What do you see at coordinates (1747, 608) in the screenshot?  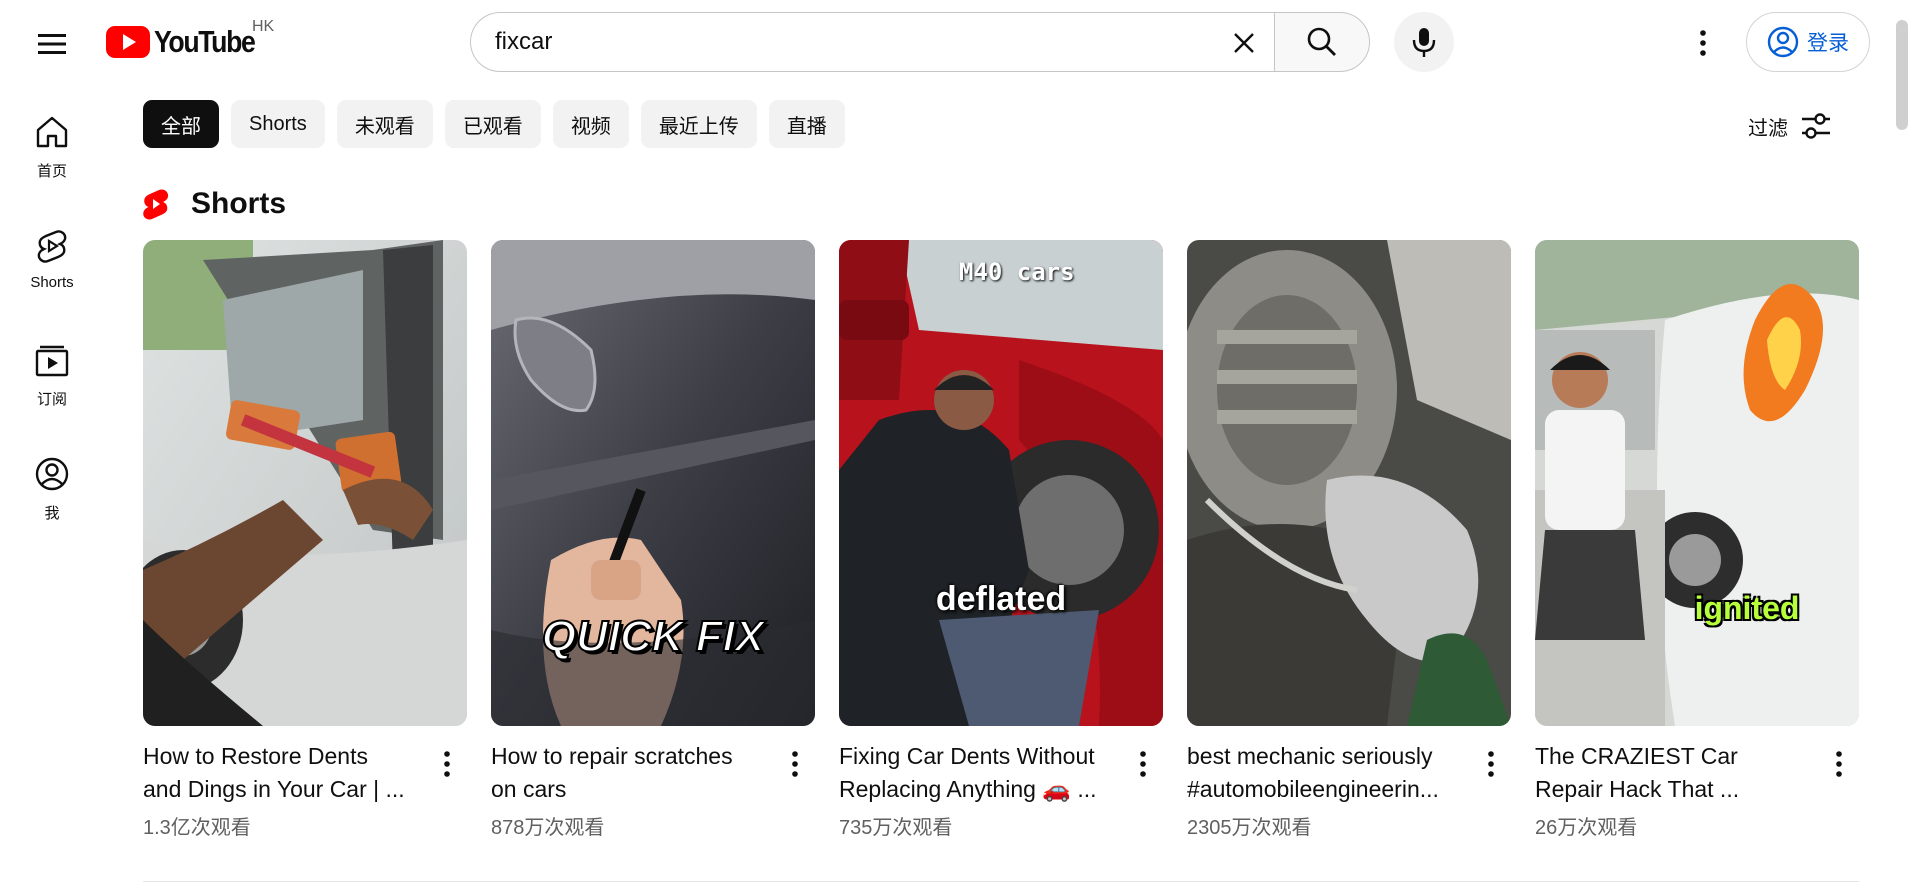 I see `thumbnail-caption: ignited` at bounding box center [1747, 608].